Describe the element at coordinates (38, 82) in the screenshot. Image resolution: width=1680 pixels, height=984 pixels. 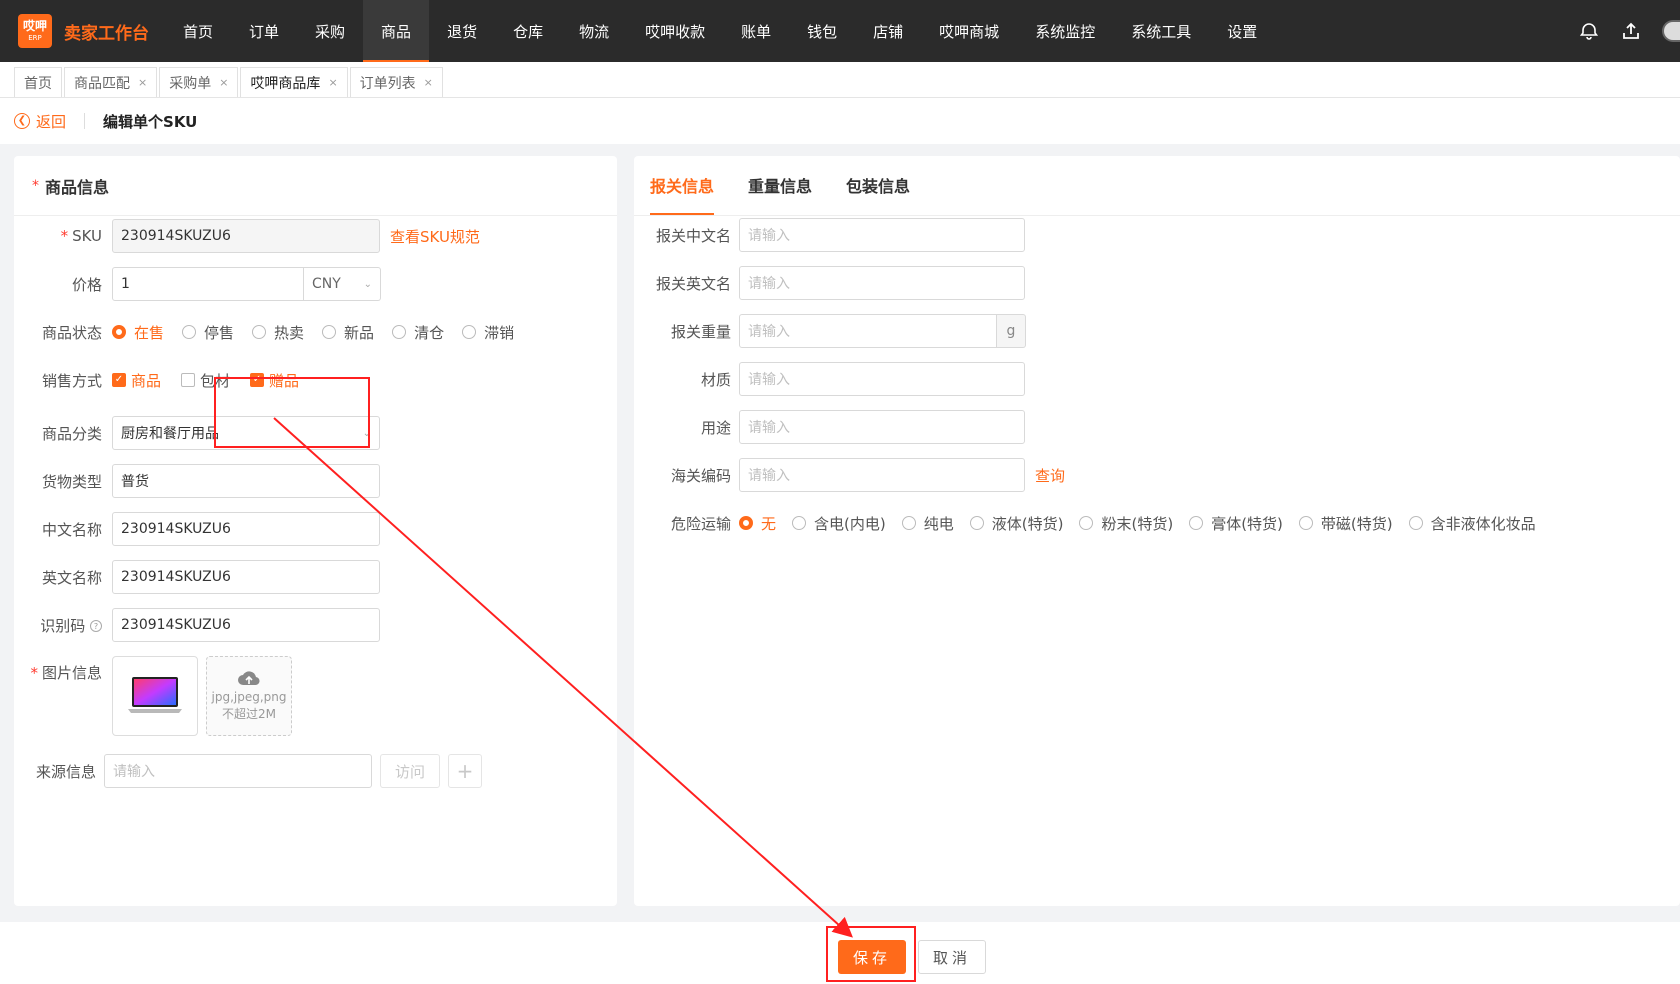
I see `page-tab: 首页` at that location.